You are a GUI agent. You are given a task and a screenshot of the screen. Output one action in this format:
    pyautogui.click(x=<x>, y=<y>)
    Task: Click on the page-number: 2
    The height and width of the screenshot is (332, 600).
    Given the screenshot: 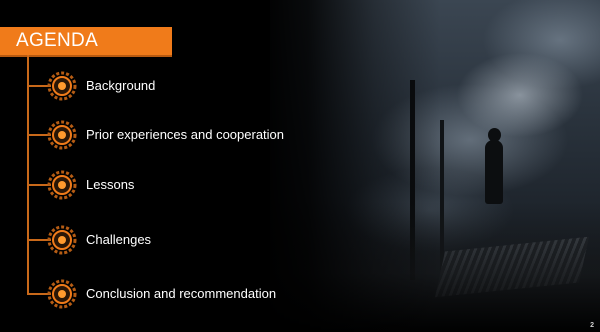 What is the action you would take?
    pyautogui.click(x=592, y=325)
    